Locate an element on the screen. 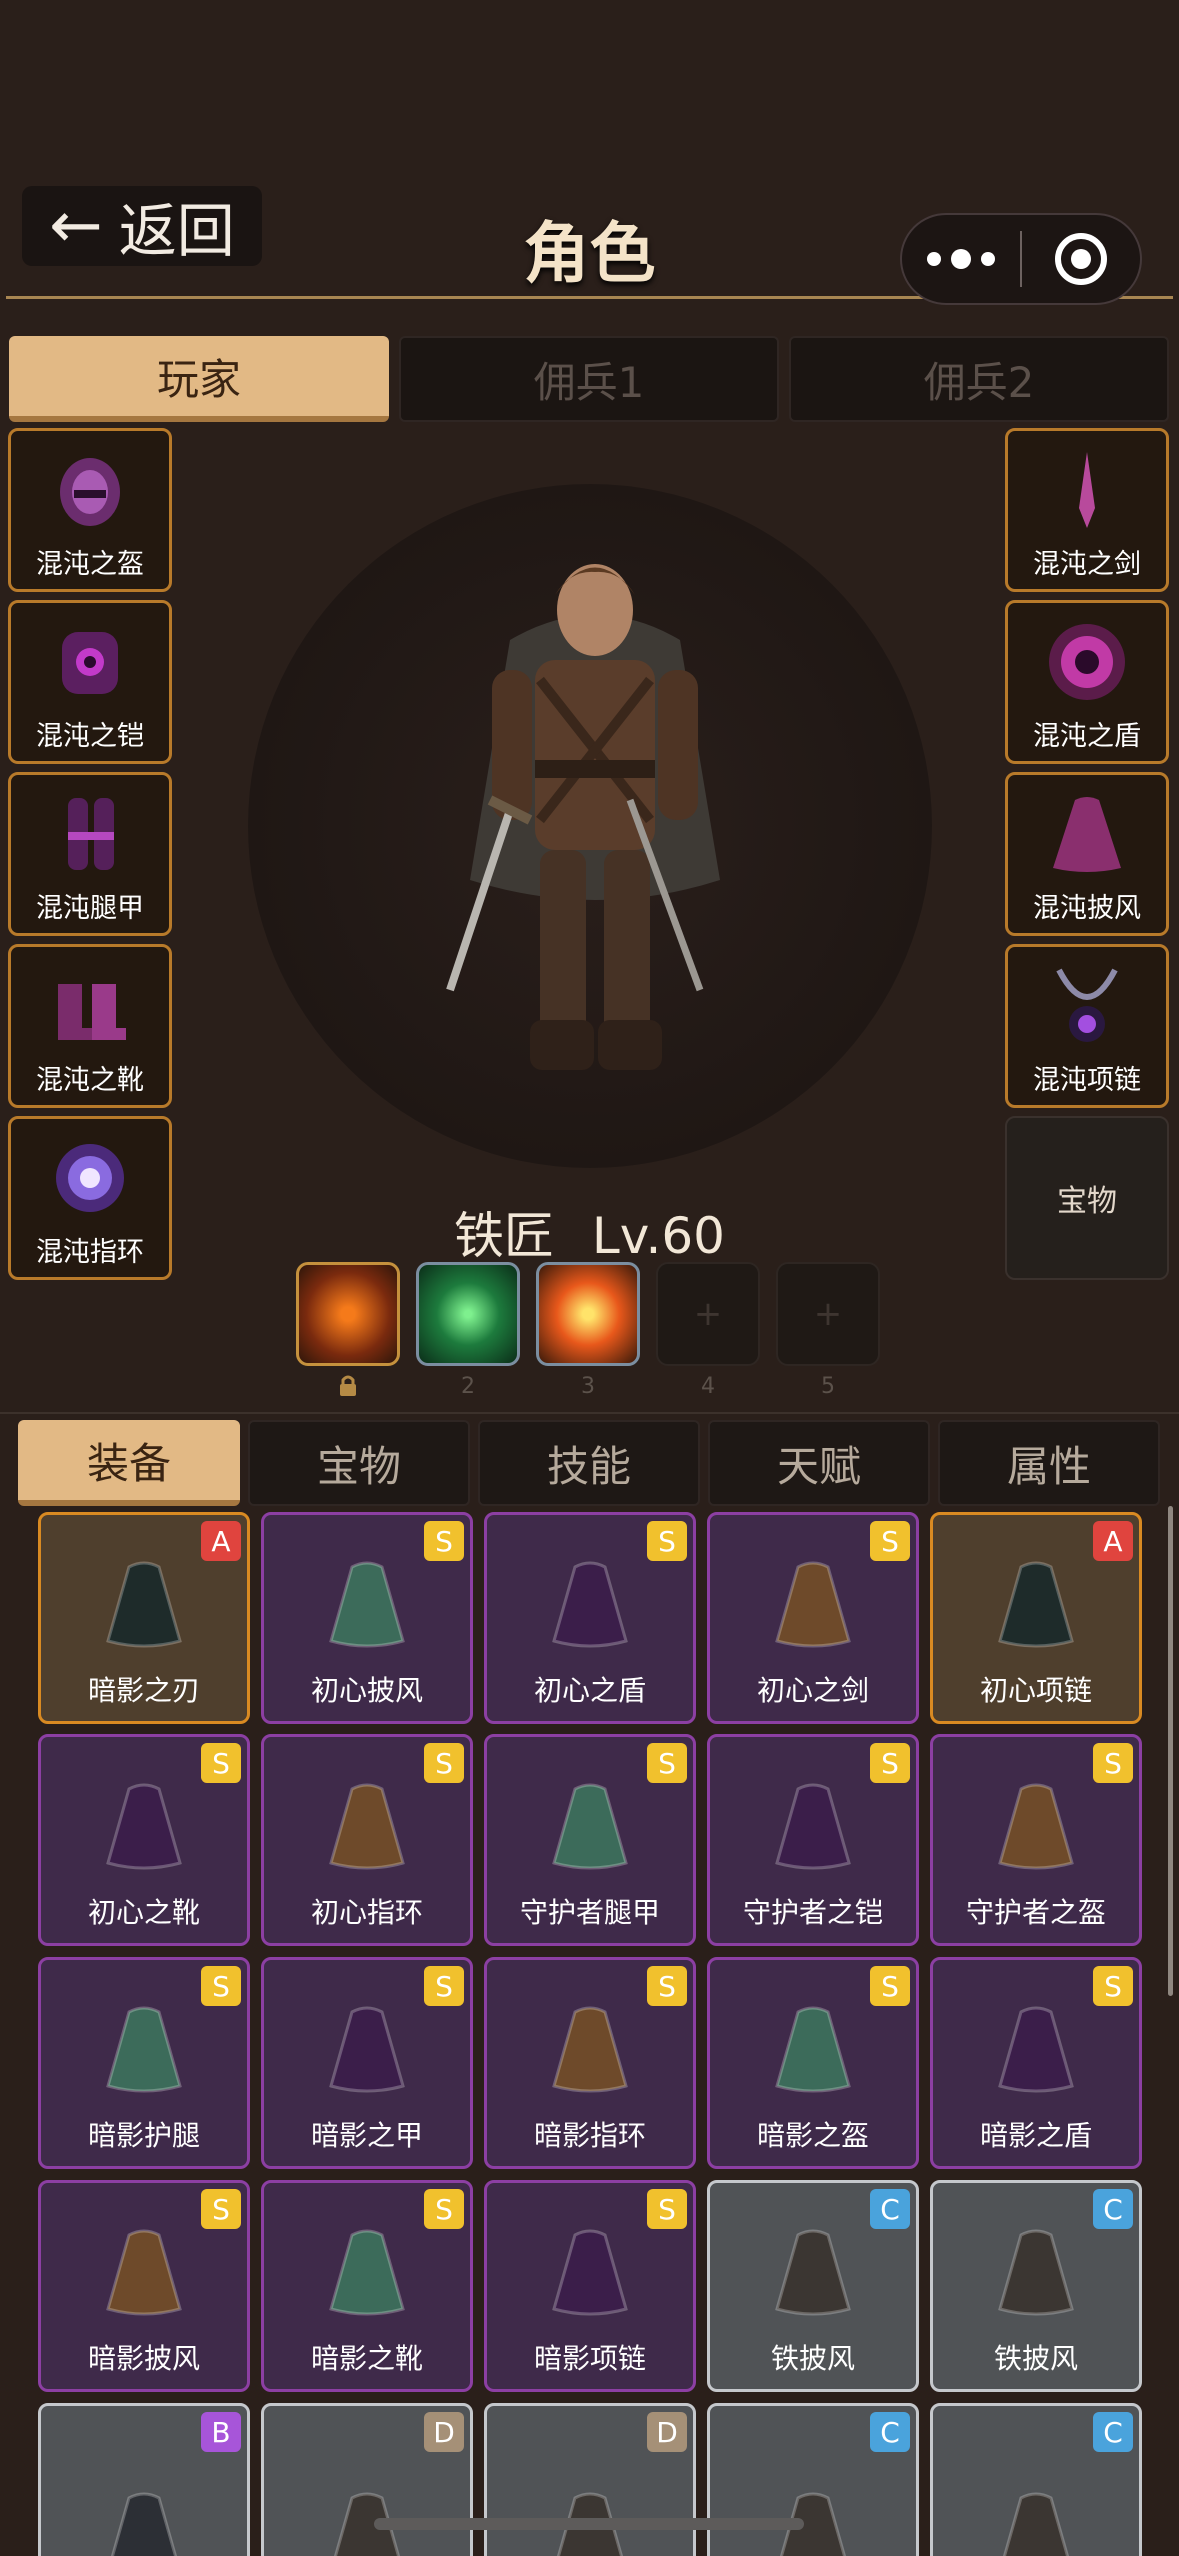 This screenshot has width=1179, height=2556. tab-mercenary-1: 佣兵1 is located at coordinates (589, 379).